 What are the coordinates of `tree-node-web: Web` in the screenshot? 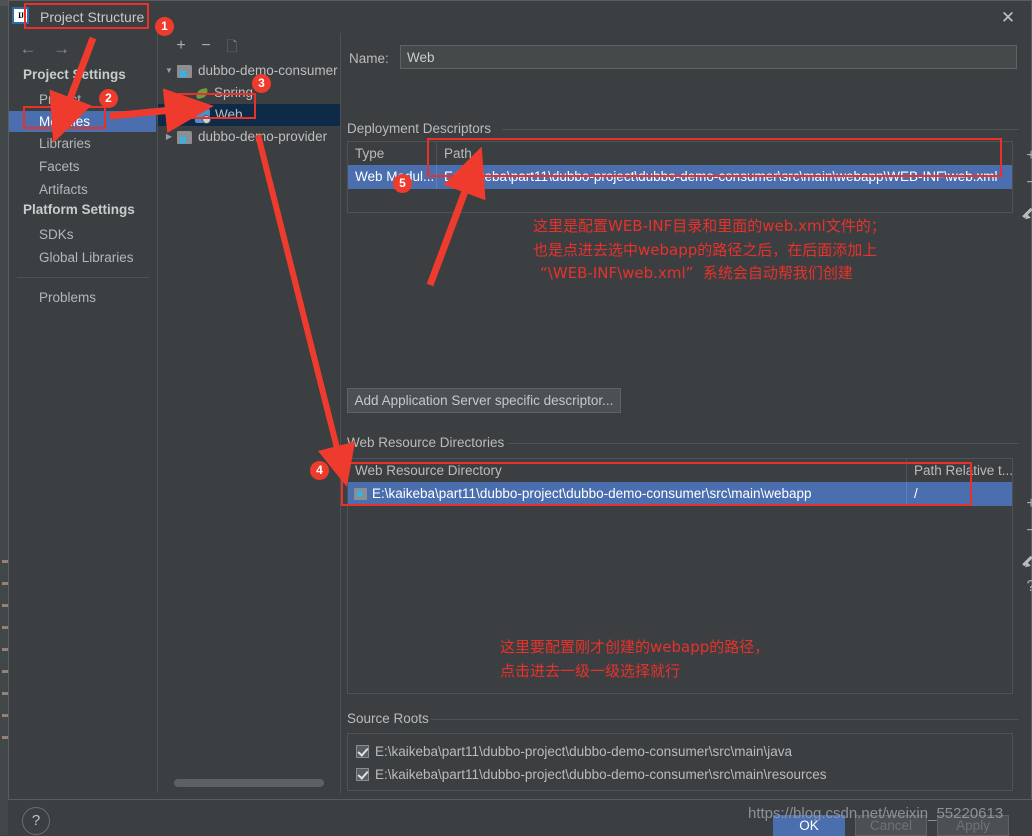 It's located at (249, 115).